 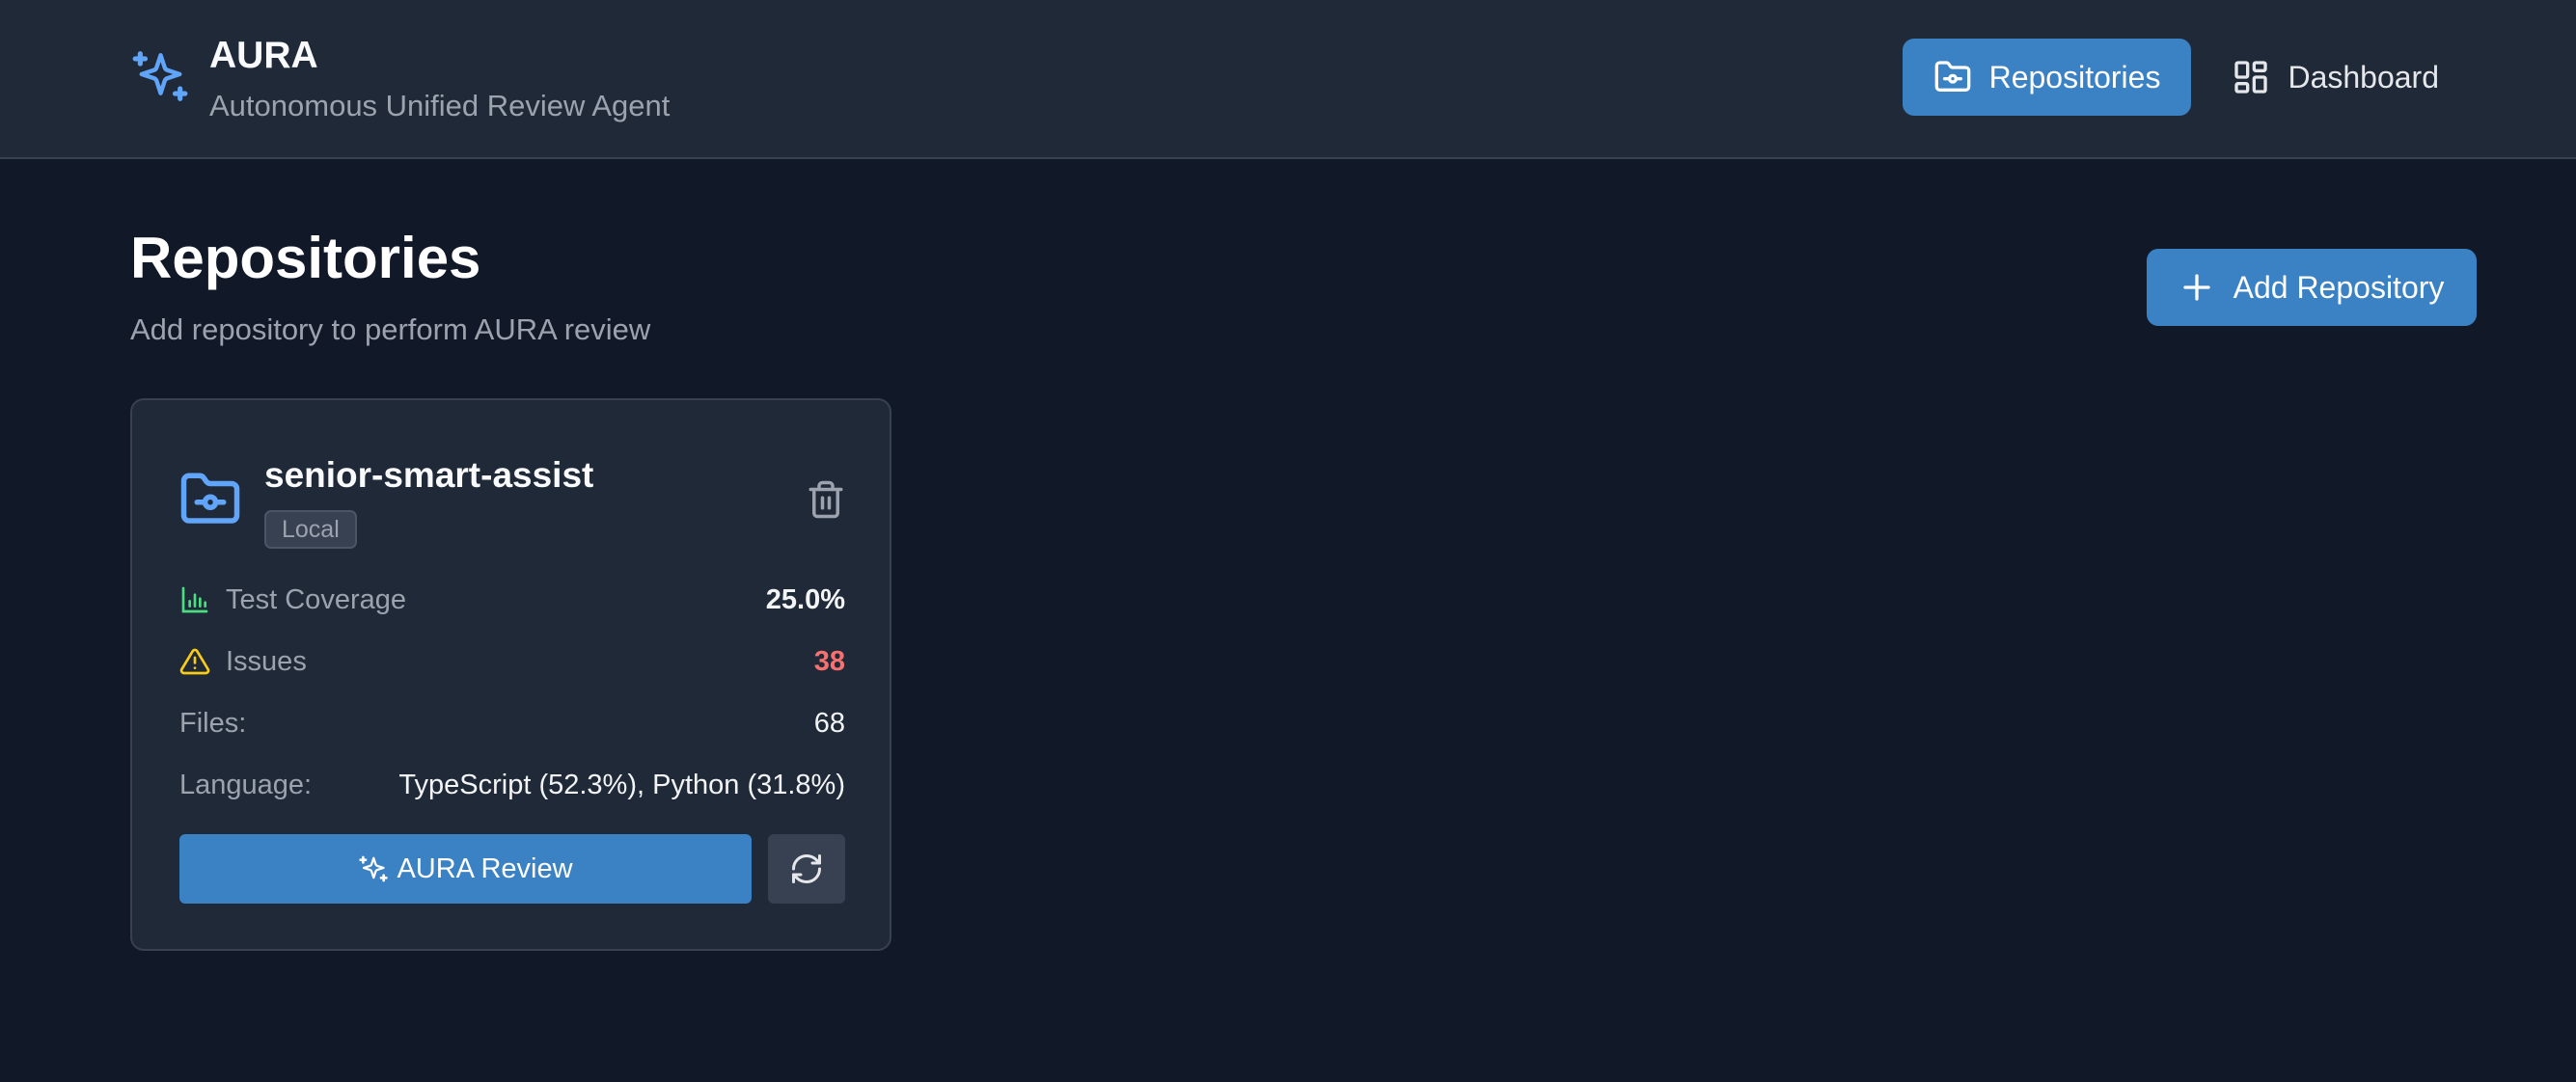 I want to click on add-repository-button: Add Repository, so click(x=2312, y=287).